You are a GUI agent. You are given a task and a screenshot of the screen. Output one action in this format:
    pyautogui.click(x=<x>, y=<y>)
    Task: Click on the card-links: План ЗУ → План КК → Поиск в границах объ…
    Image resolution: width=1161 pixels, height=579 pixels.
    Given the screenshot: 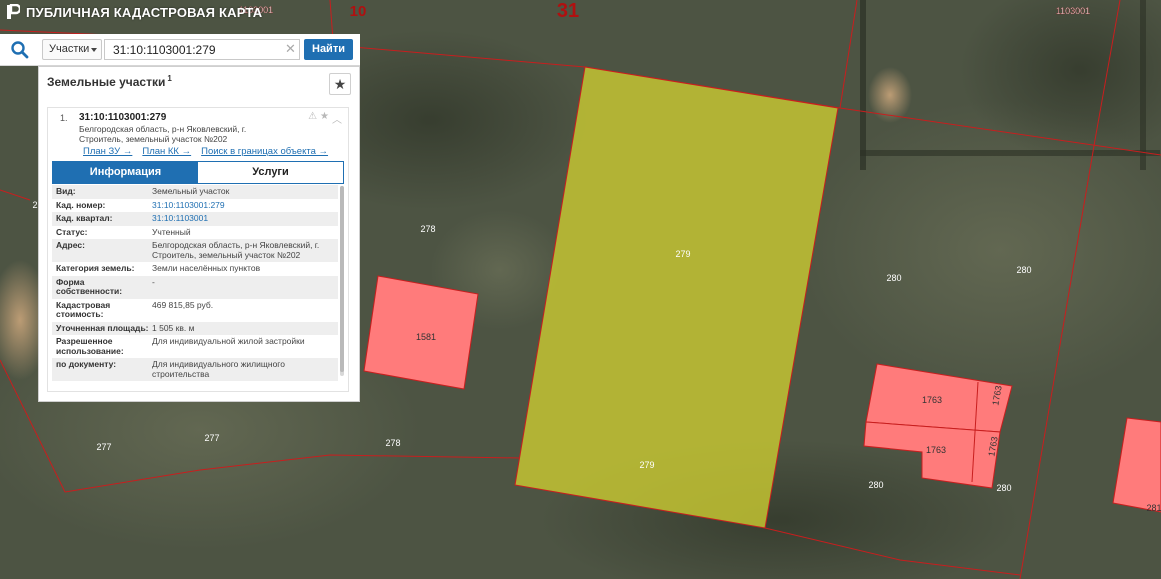 What is the action you would take?
    pyautogui.click(x=205, y=151)
    